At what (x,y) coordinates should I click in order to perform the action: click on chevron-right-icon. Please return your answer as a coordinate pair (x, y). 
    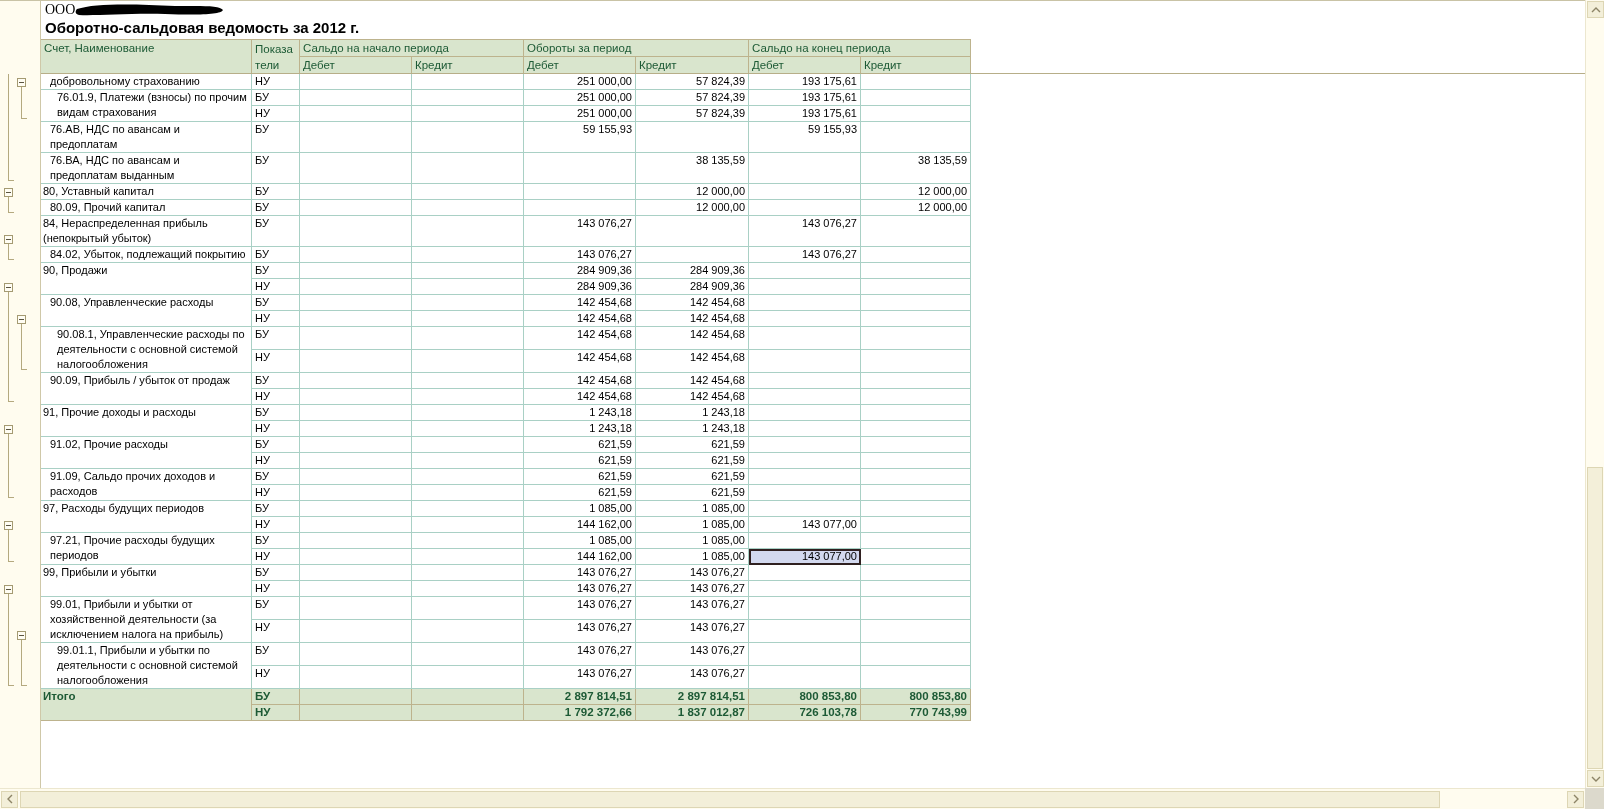
    Looking at the image, I should click on (1575, 799).